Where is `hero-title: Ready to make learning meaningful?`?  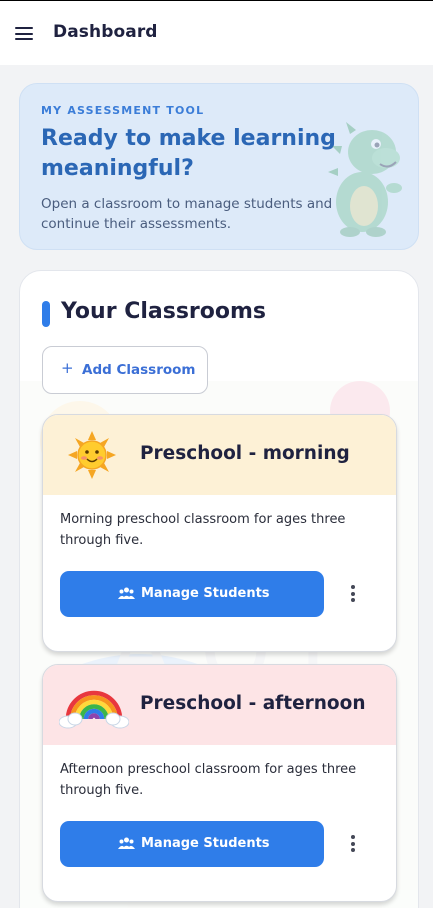 hero-title: Ready to make learning meaningful? is located at coordinates (188, 153).